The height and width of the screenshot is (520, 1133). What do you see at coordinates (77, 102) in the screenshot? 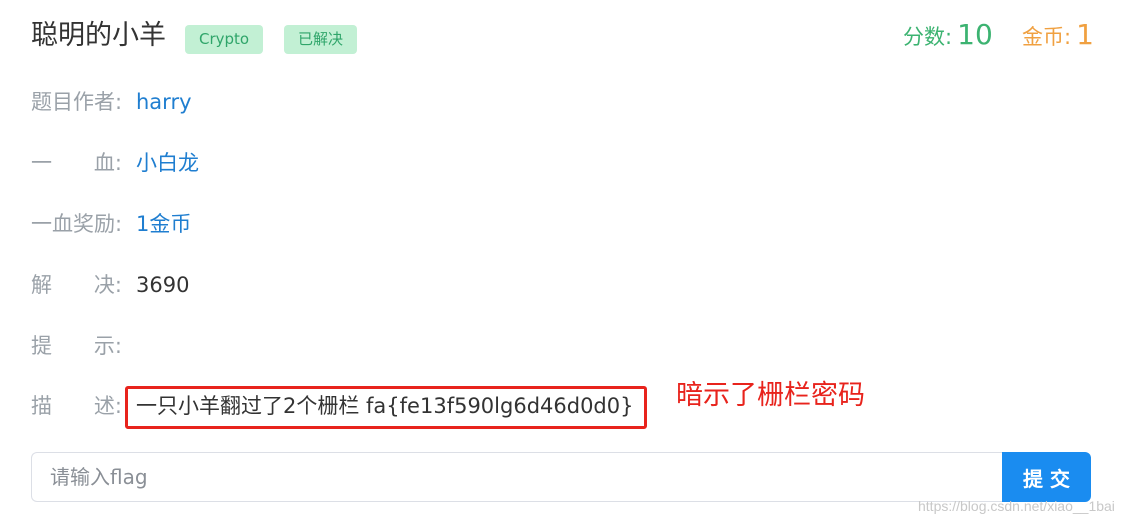
I see `author-label: 题目作者:` at bounding box center [77, 102].